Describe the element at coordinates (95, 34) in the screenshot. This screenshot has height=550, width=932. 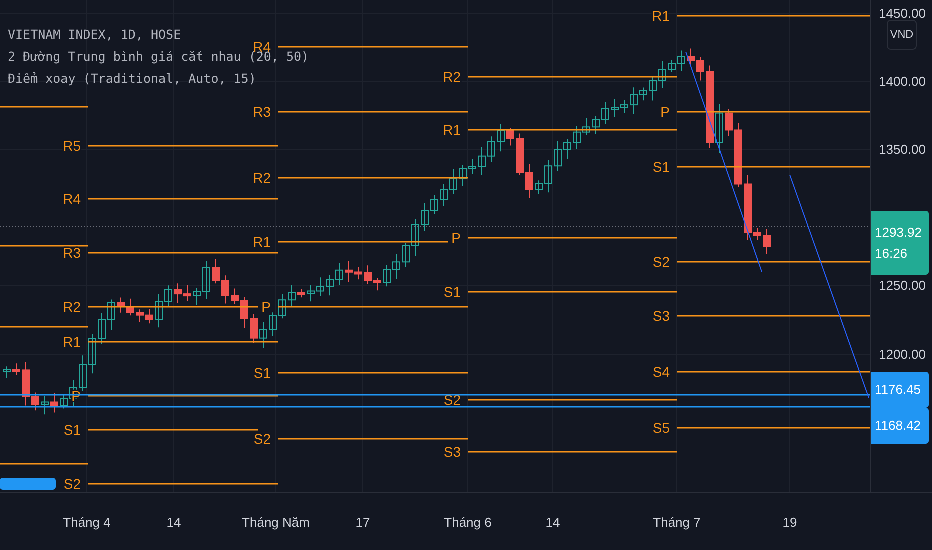
I see `legend-text: VIETNAM INDEX, 1D, HOSE` at that location.